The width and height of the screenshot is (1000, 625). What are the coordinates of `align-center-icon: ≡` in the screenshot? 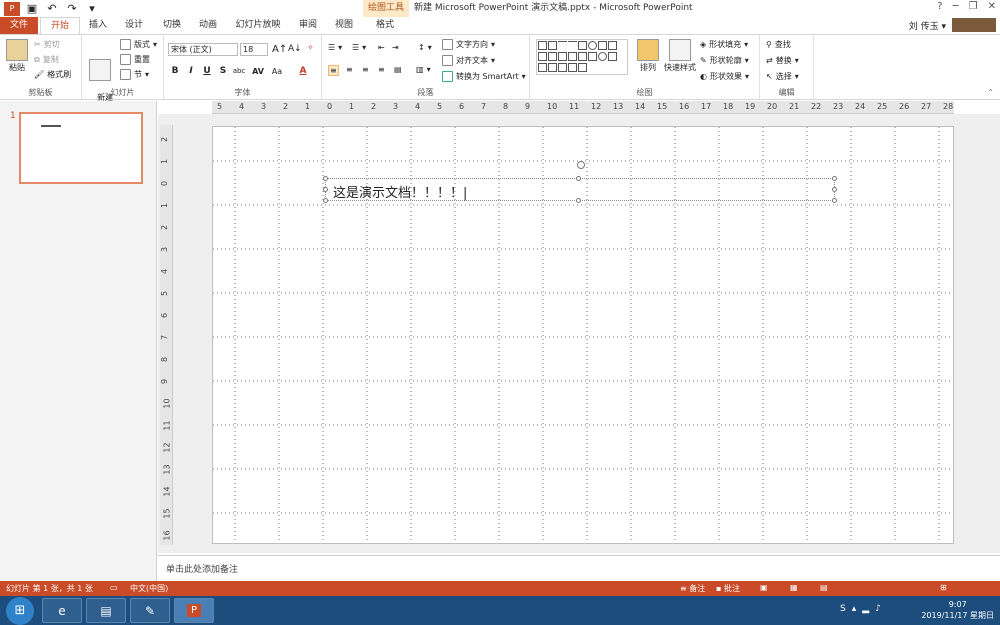 It's located at (349, 69).